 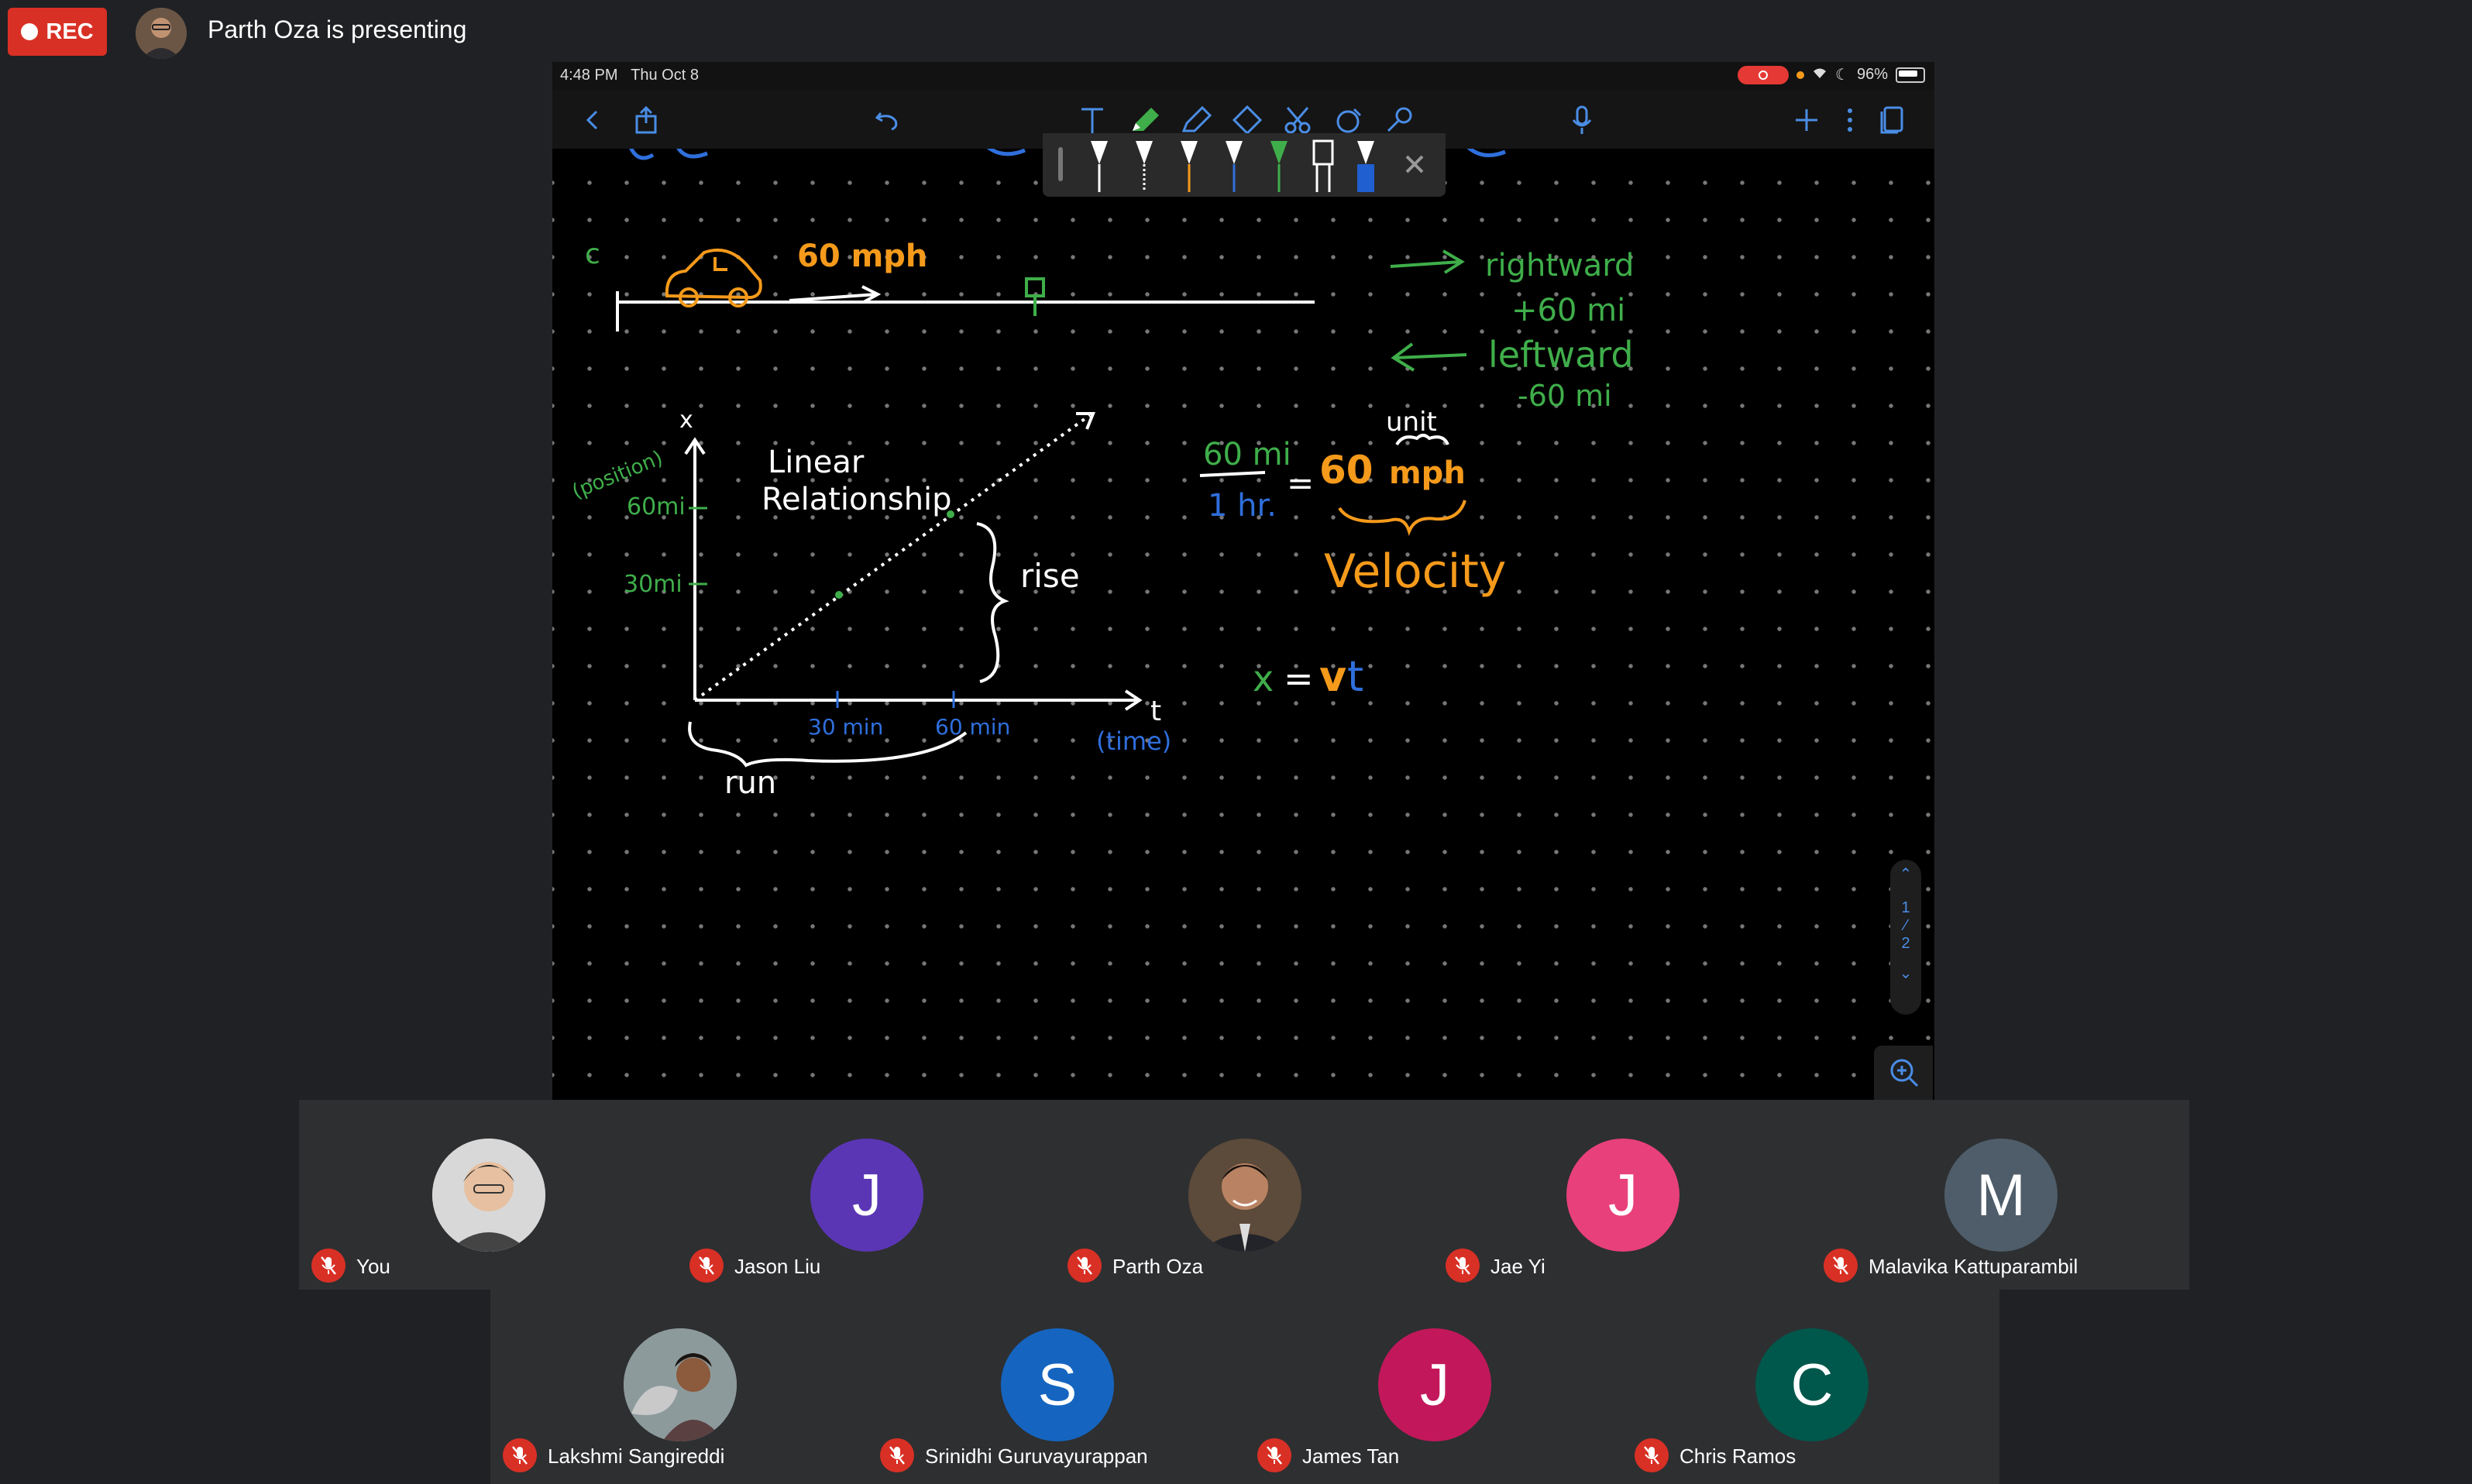 What do you see at coordinates (1332, 676) in the screenshot?
I see `equation-v: v` at bounding box center [1332, 676].